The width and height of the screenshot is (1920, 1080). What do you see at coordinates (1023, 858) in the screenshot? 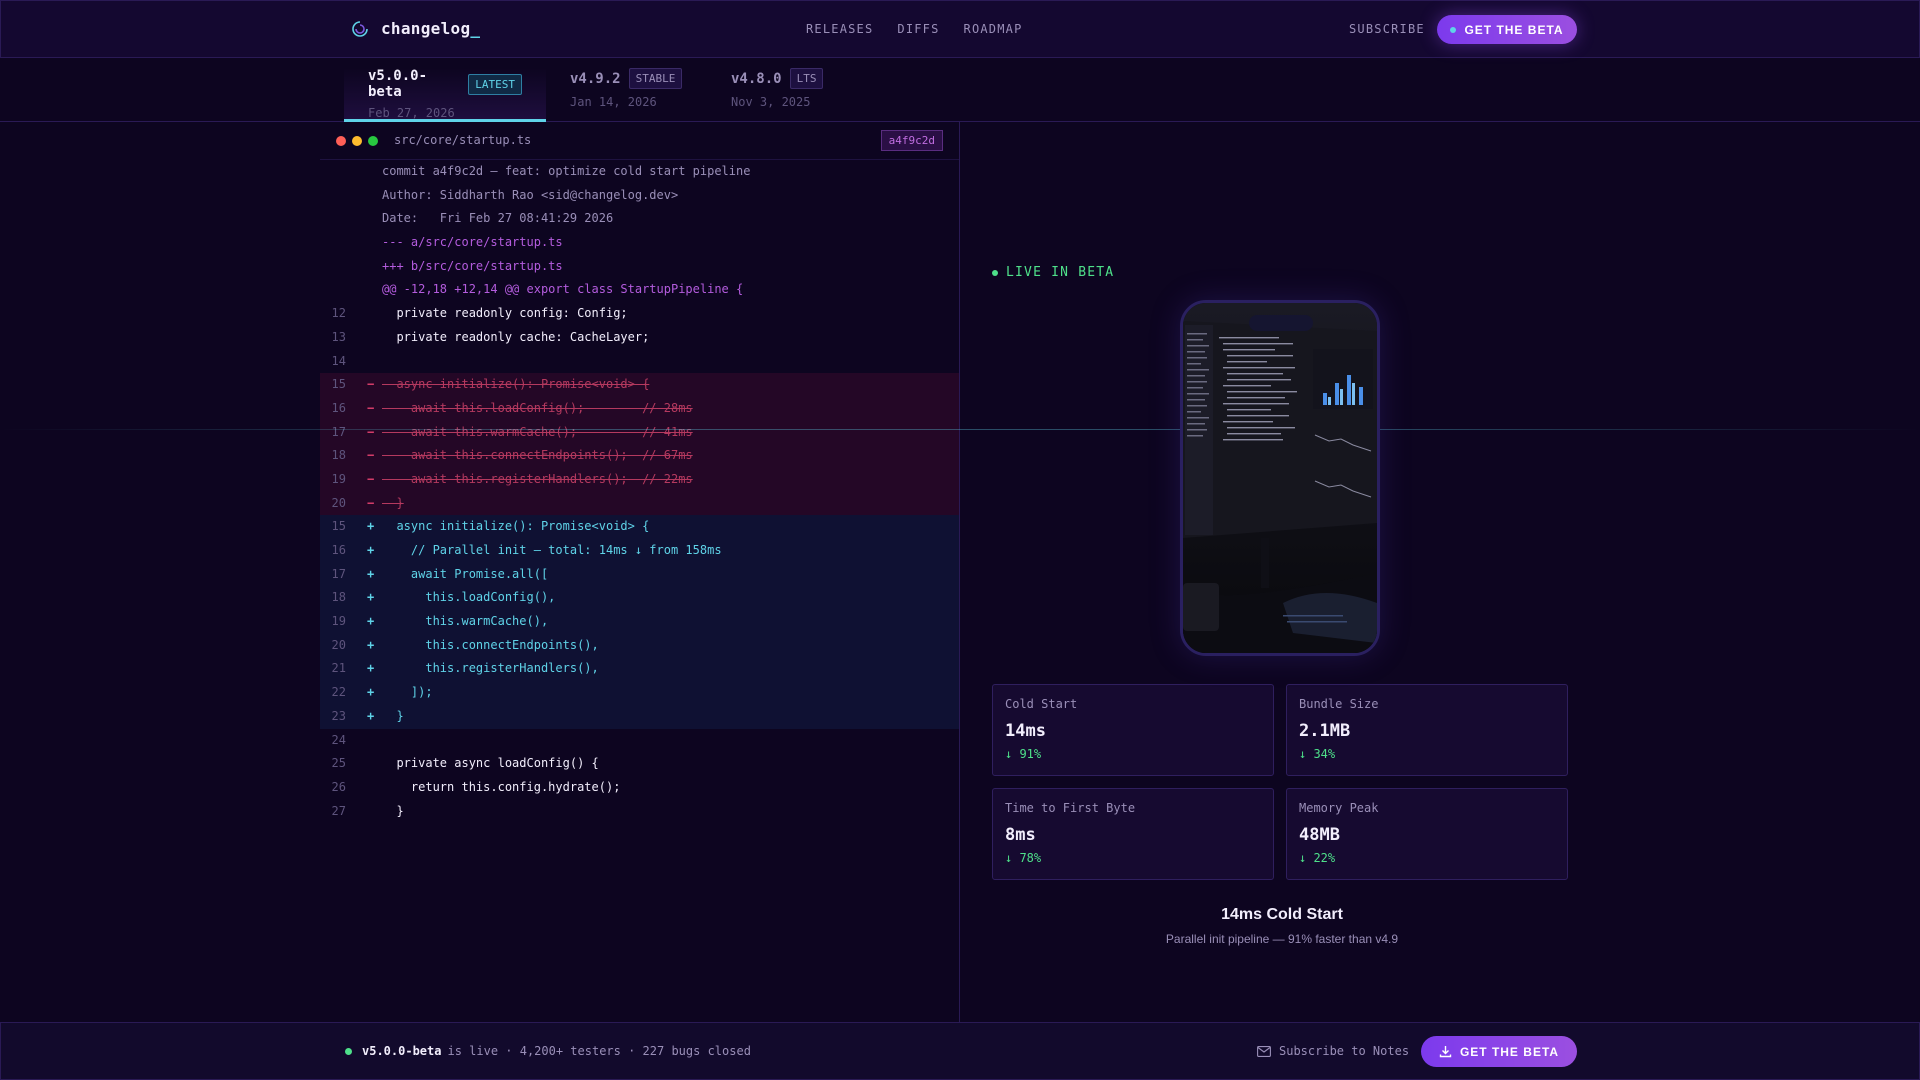
I see `stat-delta: ↓ 78%` at bounding box center [1023, 858].